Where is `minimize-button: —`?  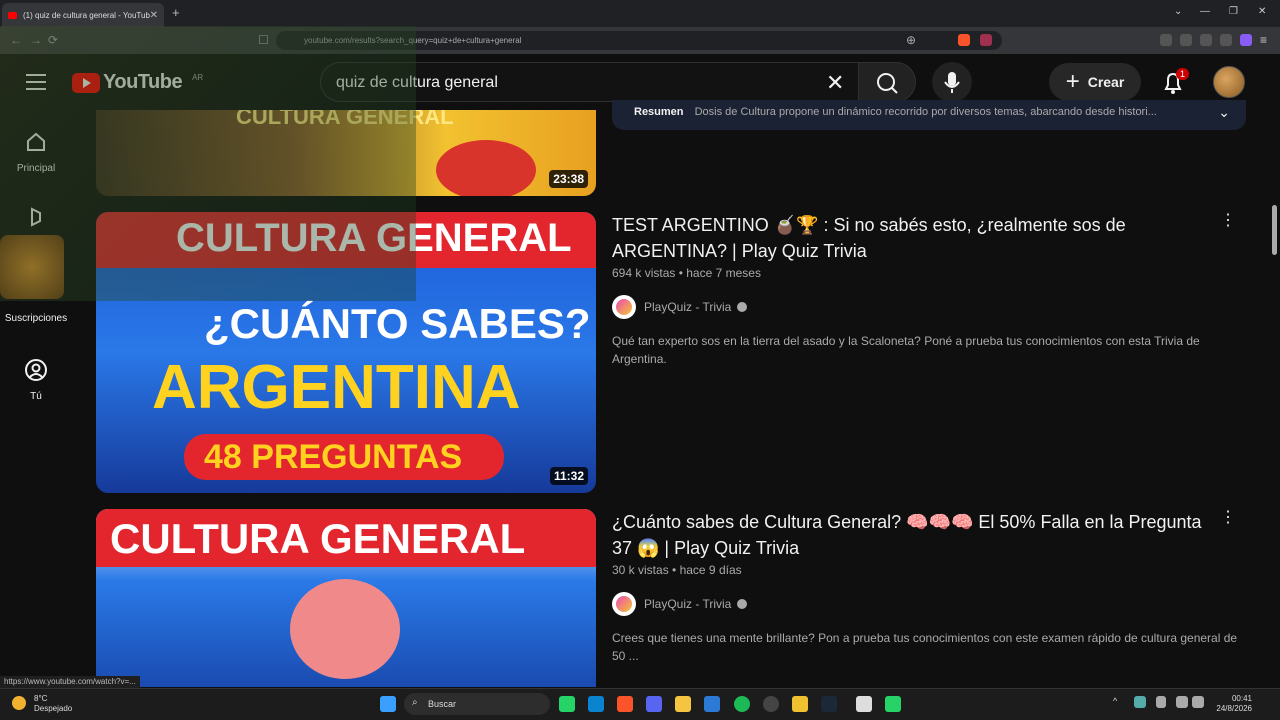
minimize-button: — is located at coordinates (1205, 11).